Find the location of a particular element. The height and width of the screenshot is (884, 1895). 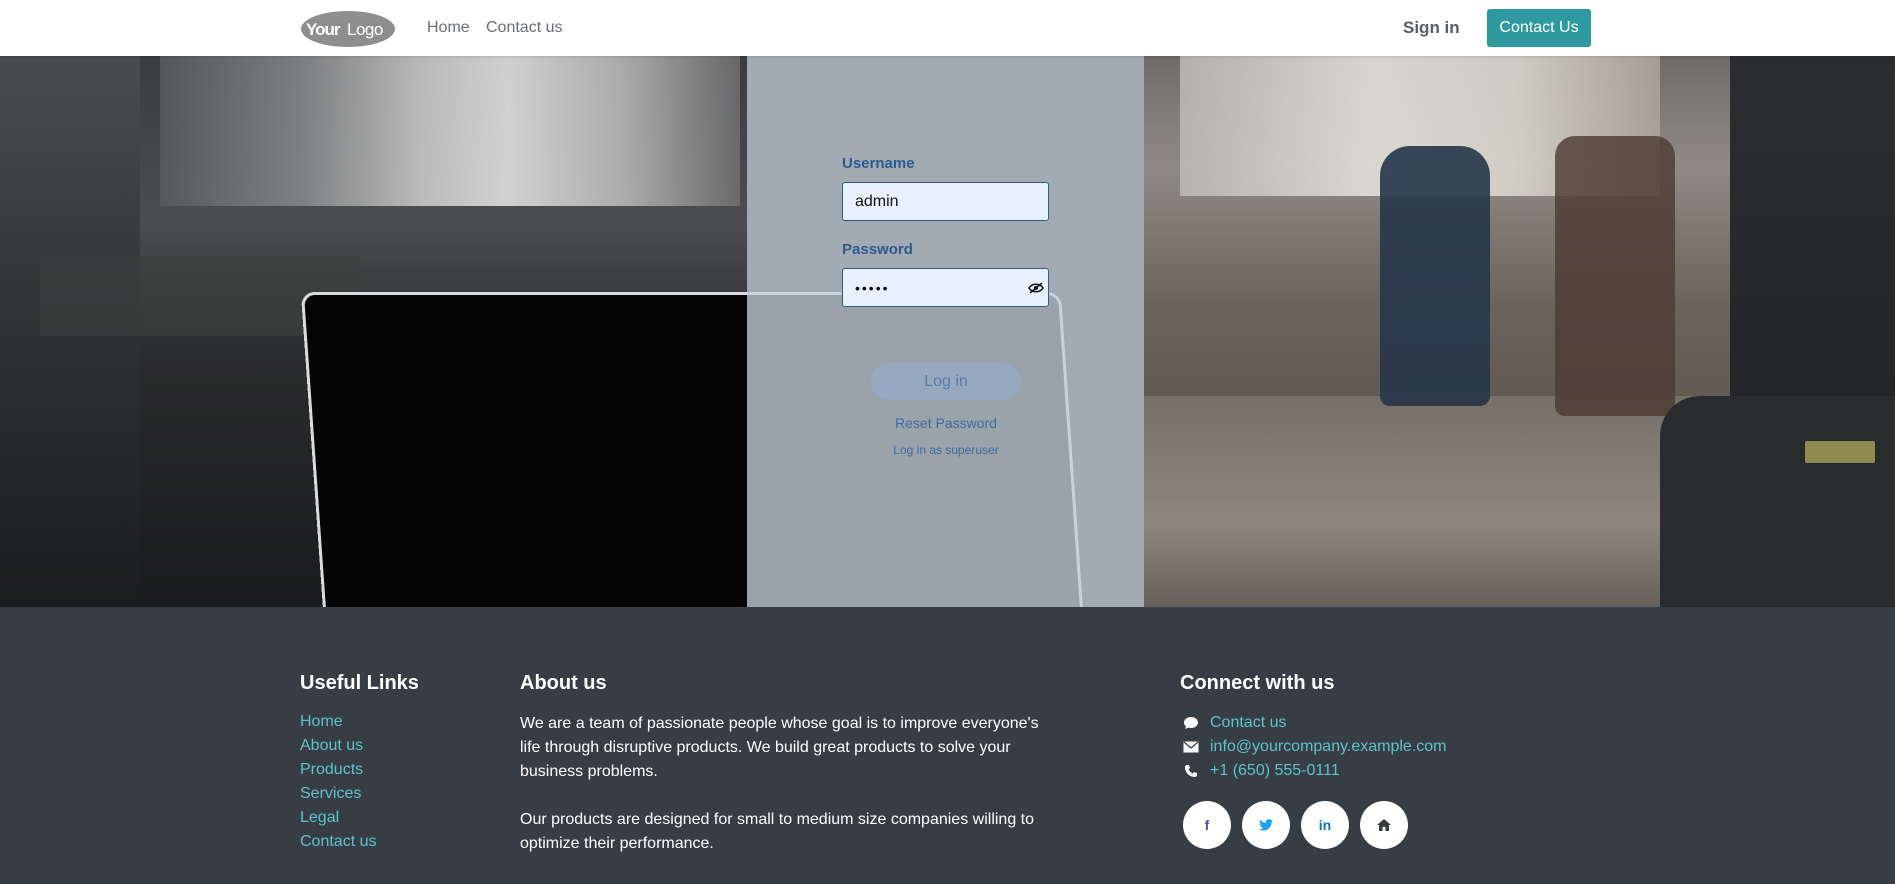

list-item: Services is located at coordinates (338, 797).